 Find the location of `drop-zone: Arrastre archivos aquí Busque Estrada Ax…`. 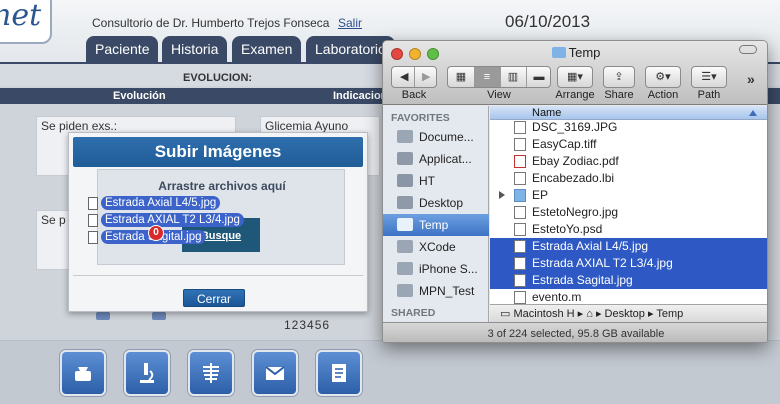

drop-zone: Arrastre archivos aquí Busque Estrada Ax… is located at coordinates (216, 217).